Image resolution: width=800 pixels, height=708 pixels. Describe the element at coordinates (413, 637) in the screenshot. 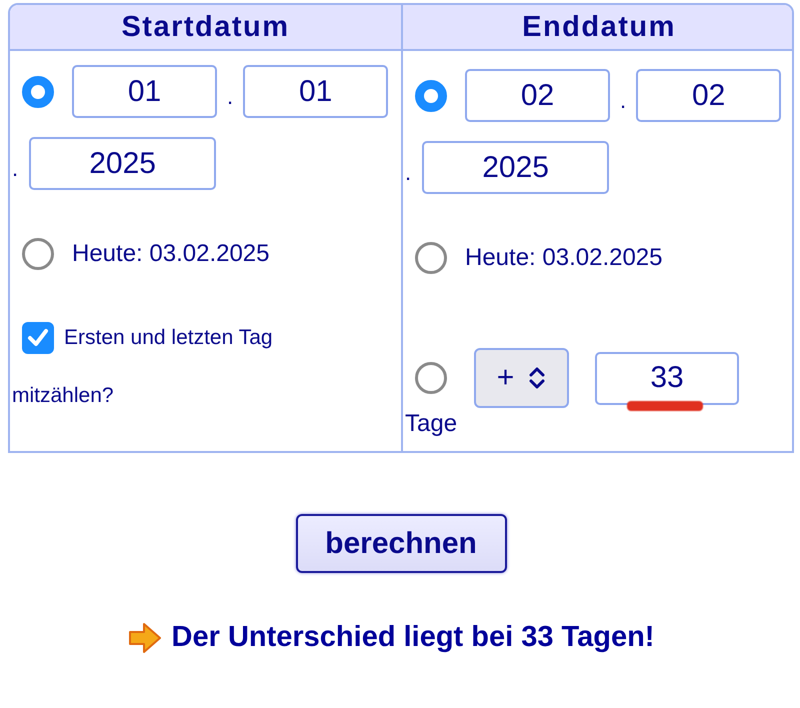

I see `result-text: Der Unterschied liegt bei 33 Tagen!` at that location.